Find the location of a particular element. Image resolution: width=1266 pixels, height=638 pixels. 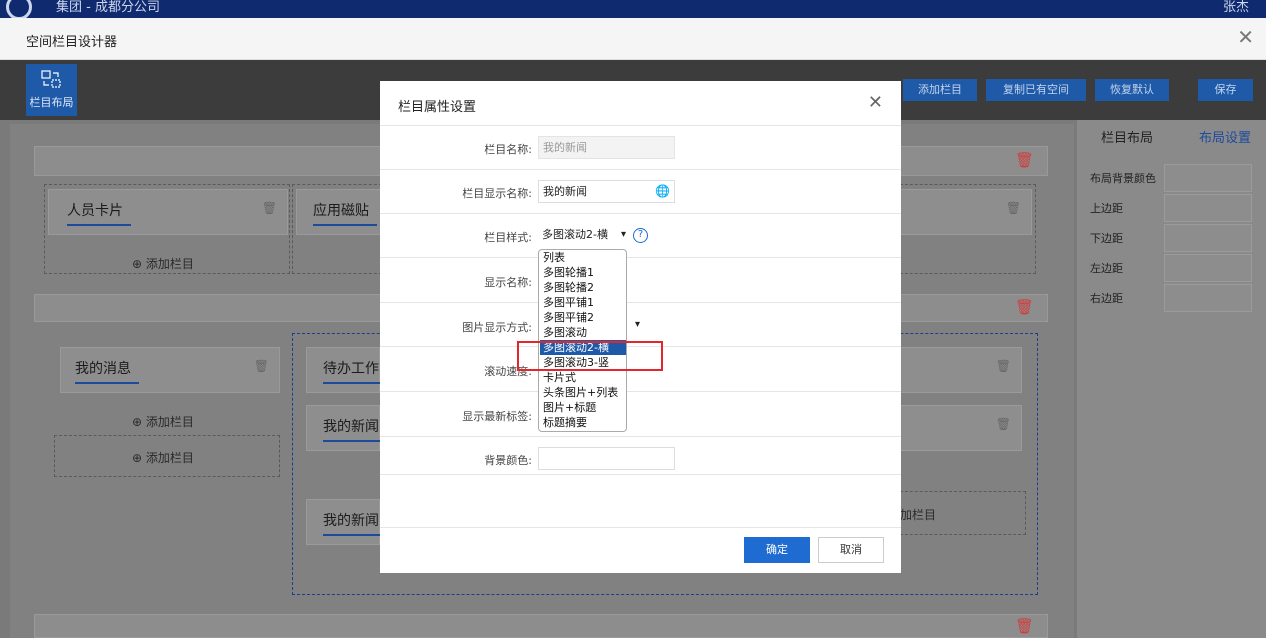

save-button: 保存 is located at coordinates (1225, 90).